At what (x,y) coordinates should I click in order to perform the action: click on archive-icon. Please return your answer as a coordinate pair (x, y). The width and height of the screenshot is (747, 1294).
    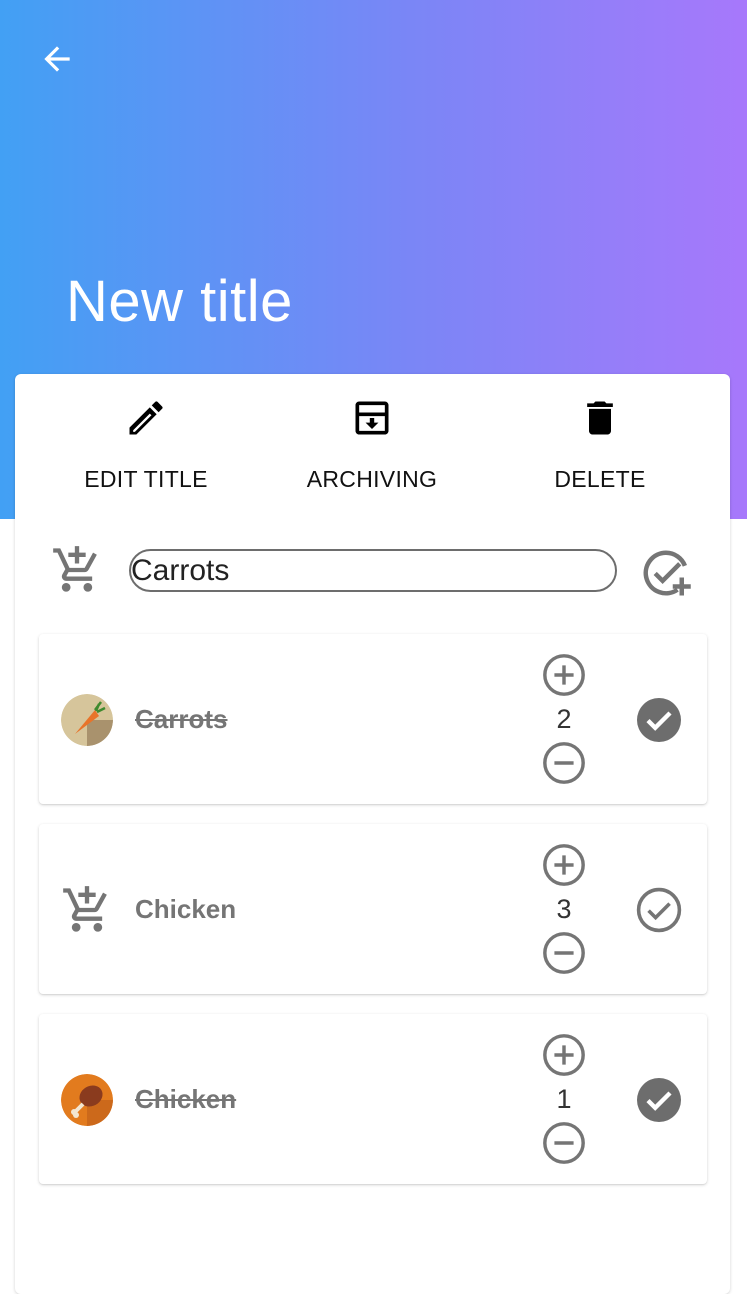
    Looking at the image, I should click on (372, 418).